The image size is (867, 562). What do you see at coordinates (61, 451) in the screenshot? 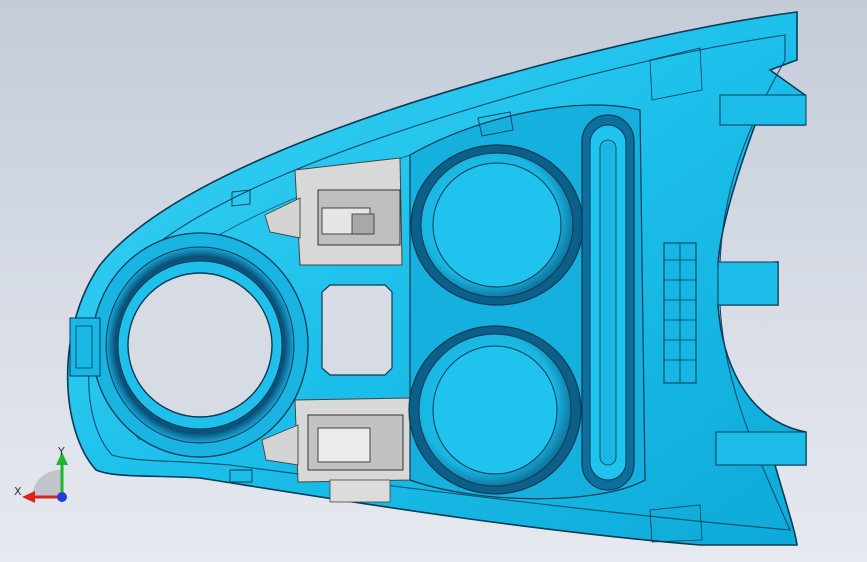
I see `y-axis-label: Y` at bounding box center [61, 451].